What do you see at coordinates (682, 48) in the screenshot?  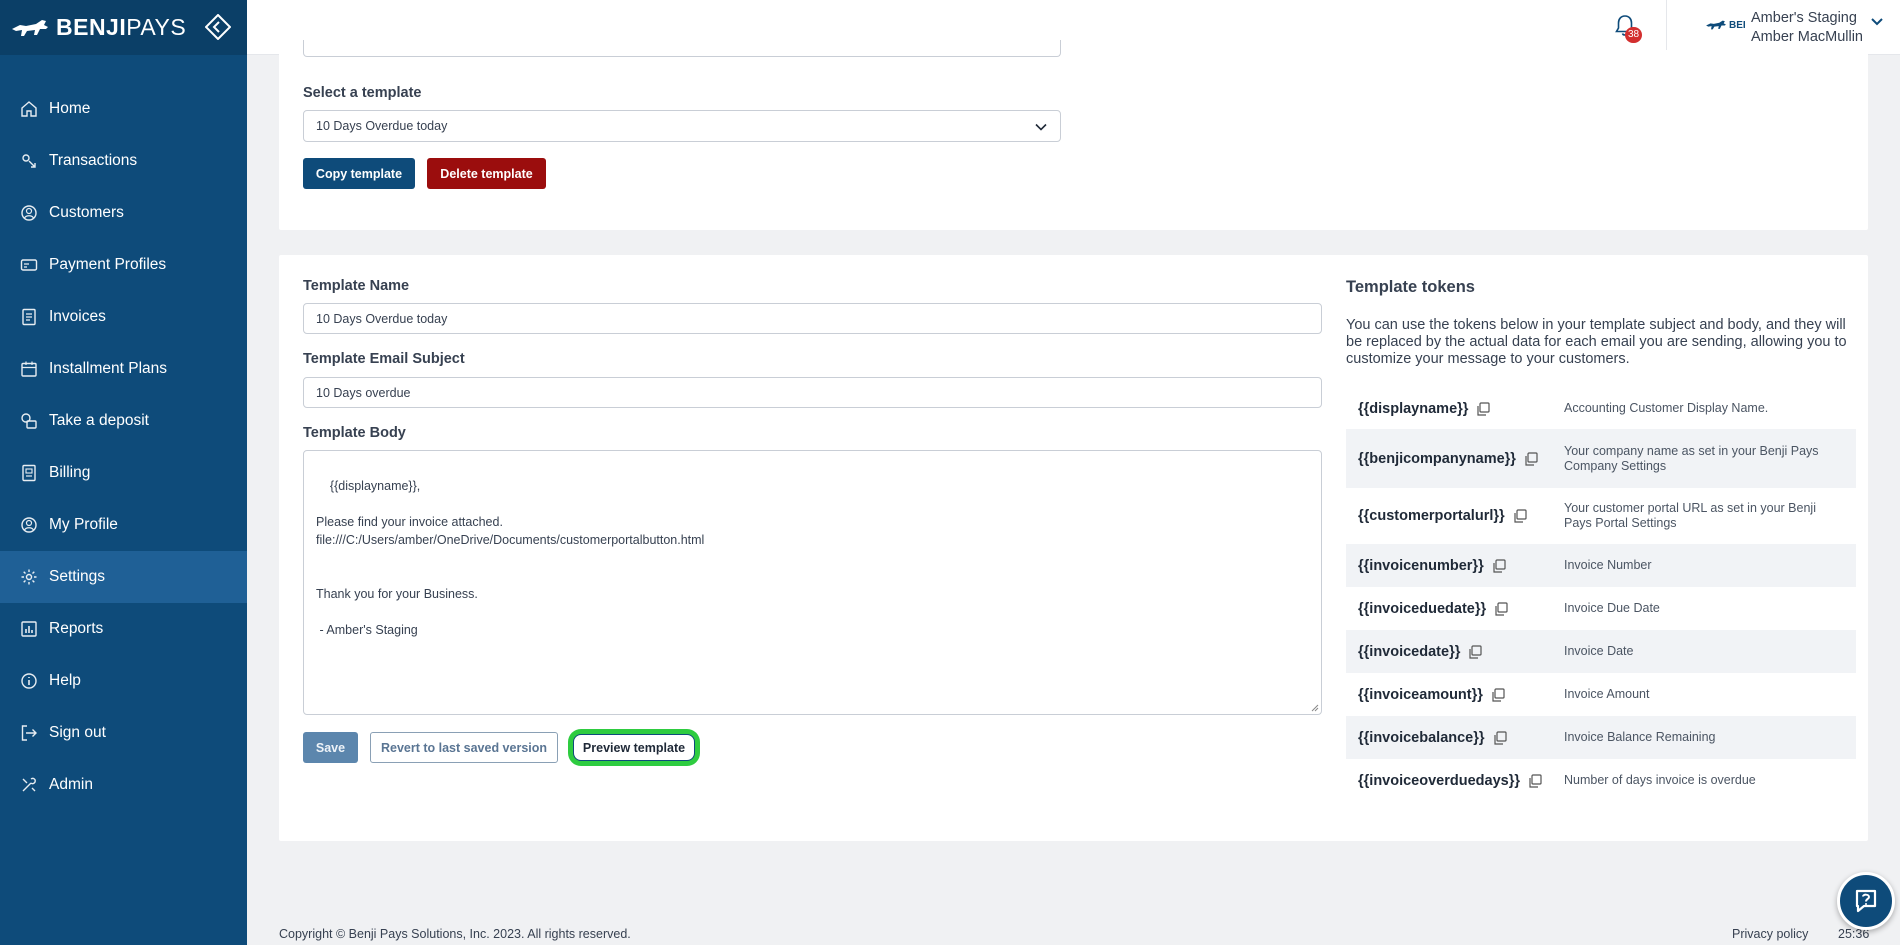 I see `hidden-field-above` at bounding box center [682, 48].